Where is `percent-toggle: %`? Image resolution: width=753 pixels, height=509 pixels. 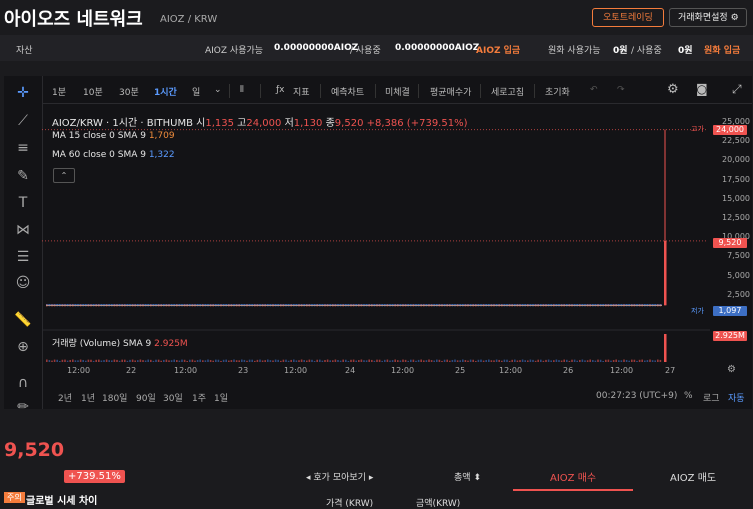
percent-toggle: % is located at coordinates (688, 396).